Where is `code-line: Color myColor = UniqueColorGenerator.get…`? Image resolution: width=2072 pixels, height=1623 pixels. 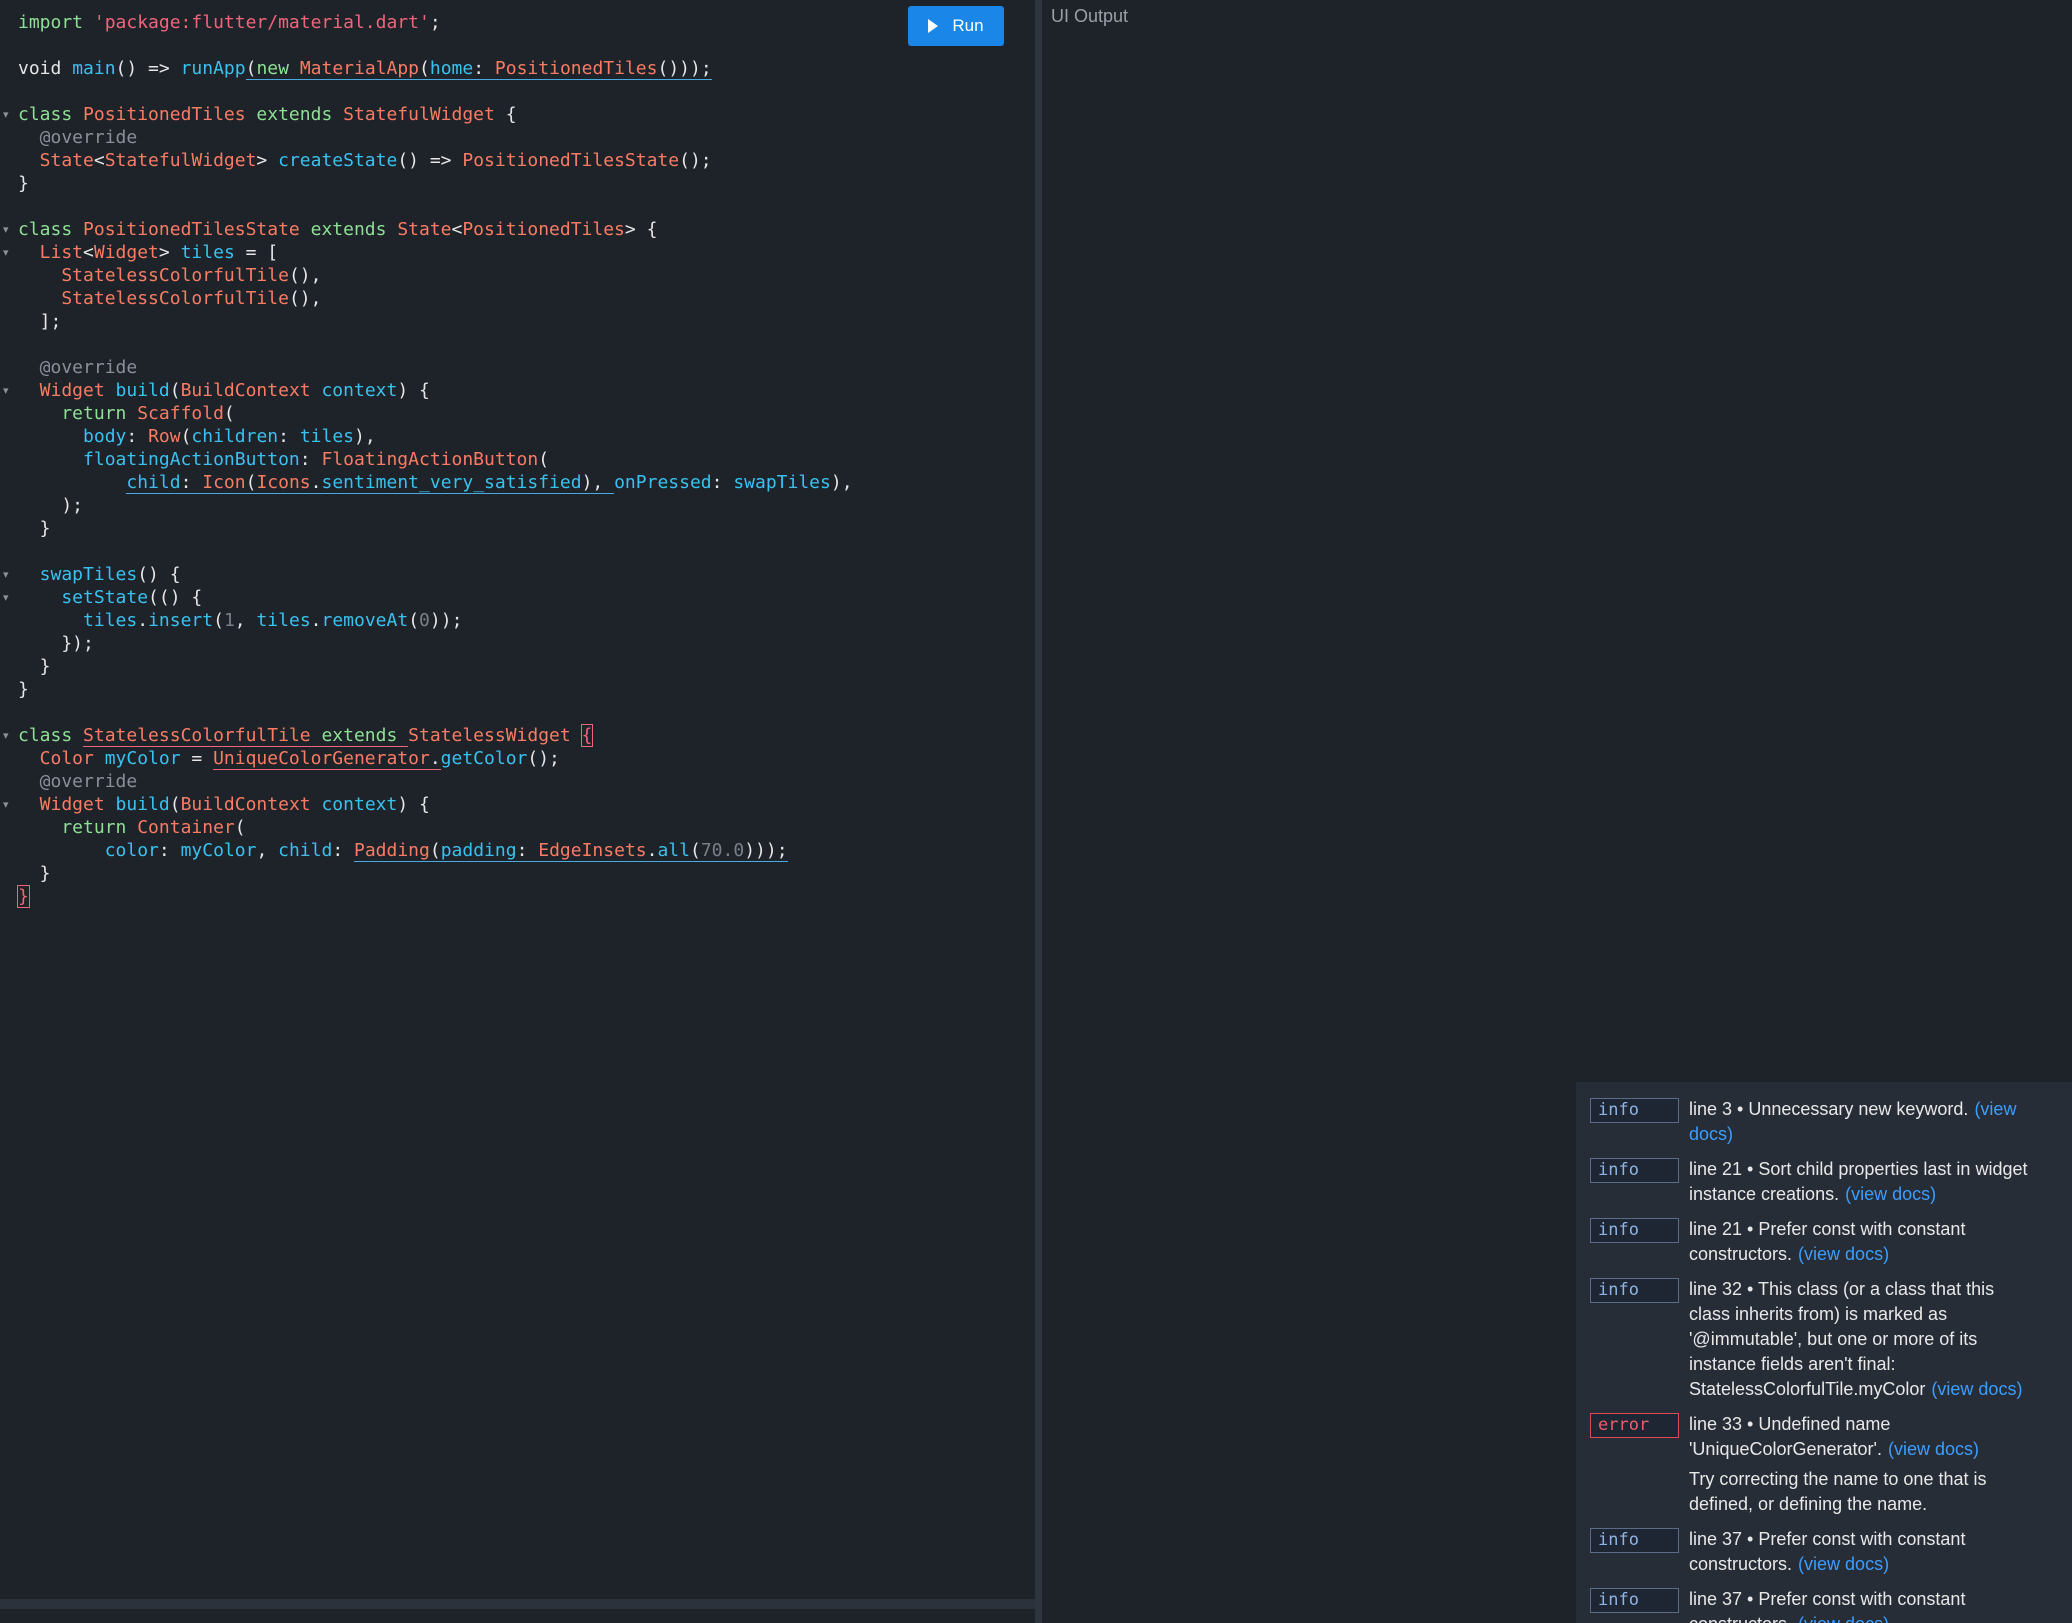 code-line: Color myColor = UniqueColorGenerator.get… is located at coordinates (289, 758).